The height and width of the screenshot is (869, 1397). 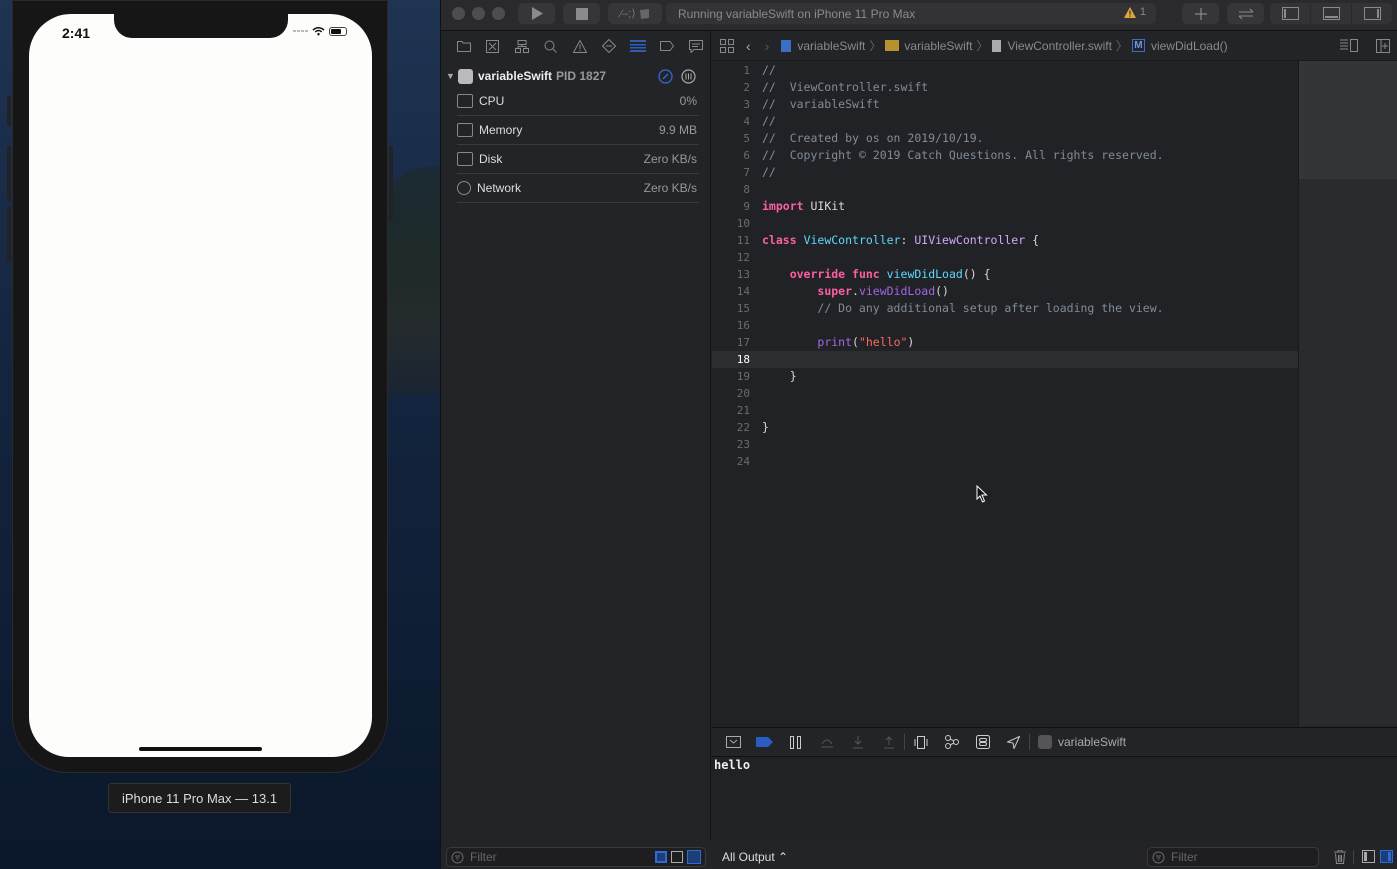 I want to click on gauge-network: Network Zero KB/s, so click(x=578, y=188).